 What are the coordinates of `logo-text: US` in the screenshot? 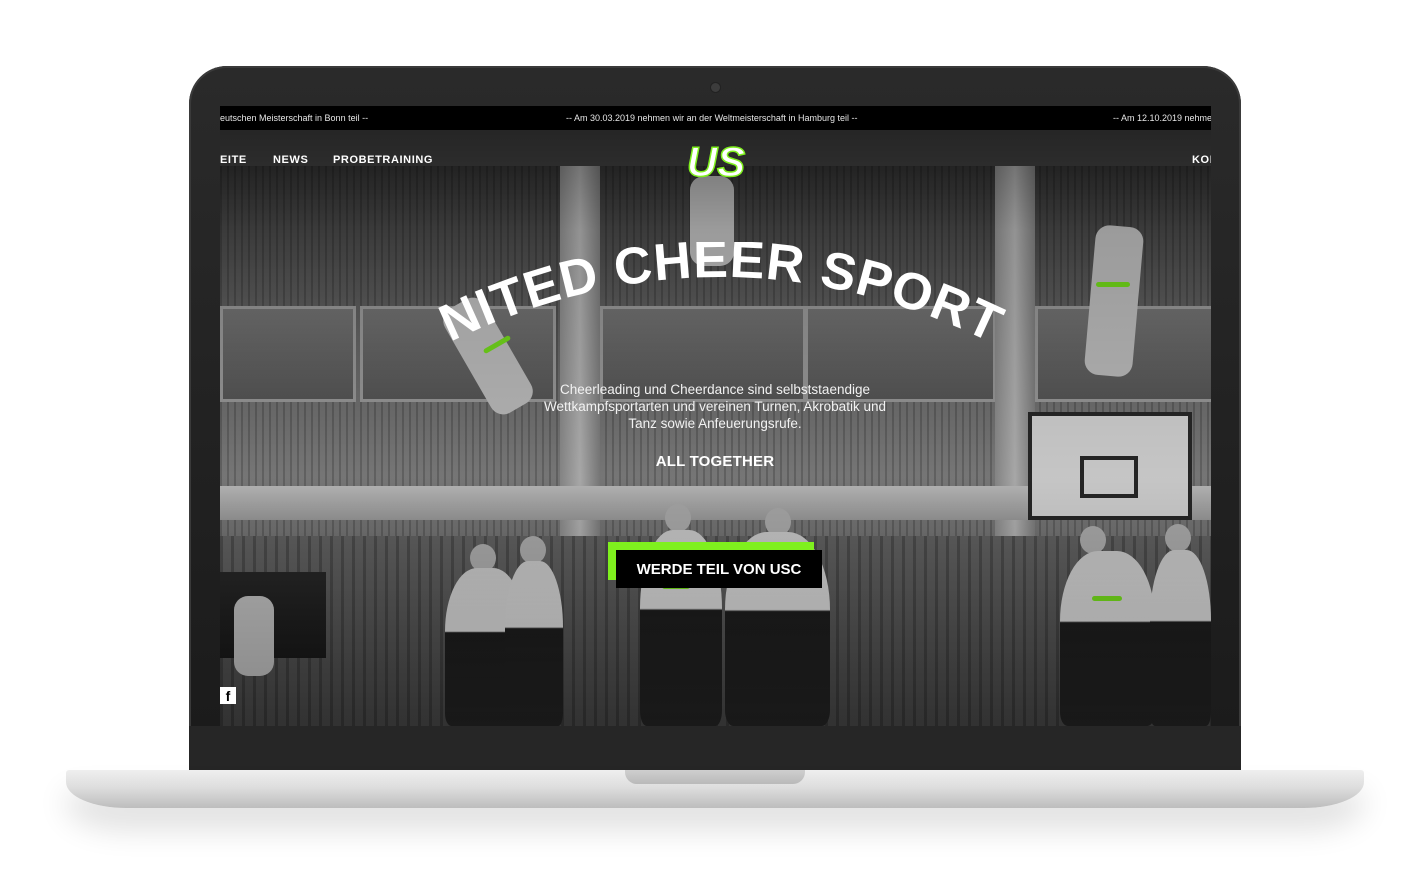 It's located at (716, 161).